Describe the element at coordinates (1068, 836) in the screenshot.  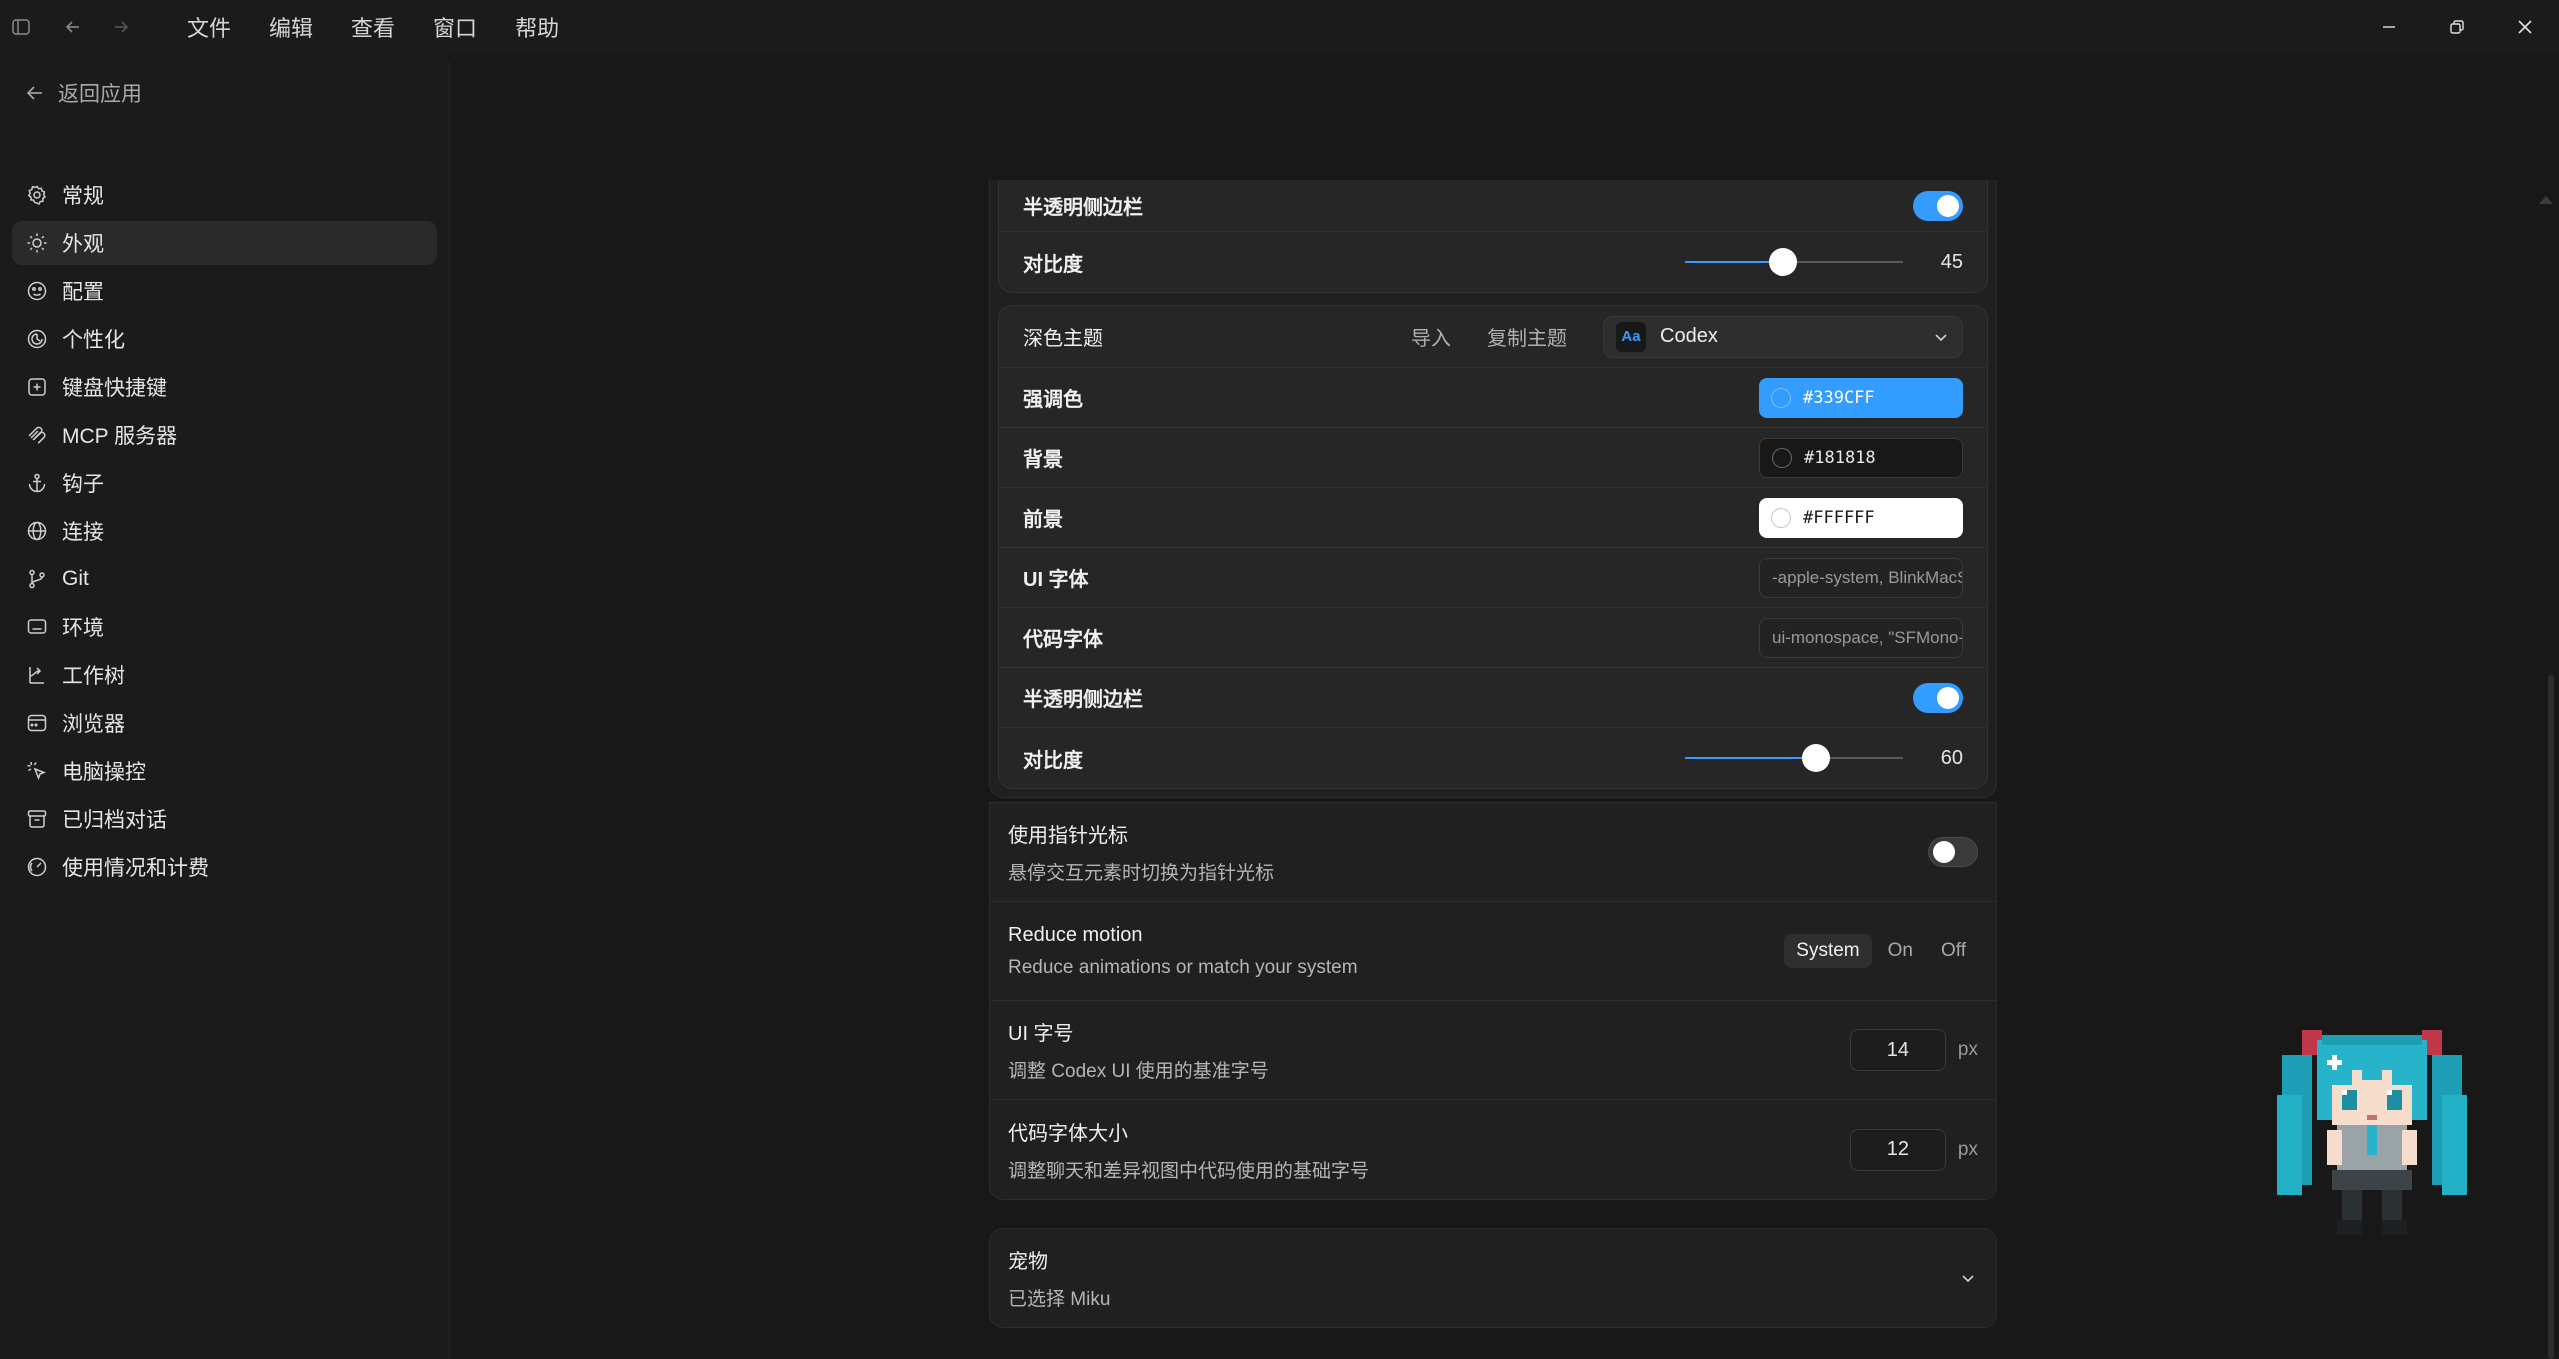
I see `pointer-cursor-title: 使用指针光标` at that location.